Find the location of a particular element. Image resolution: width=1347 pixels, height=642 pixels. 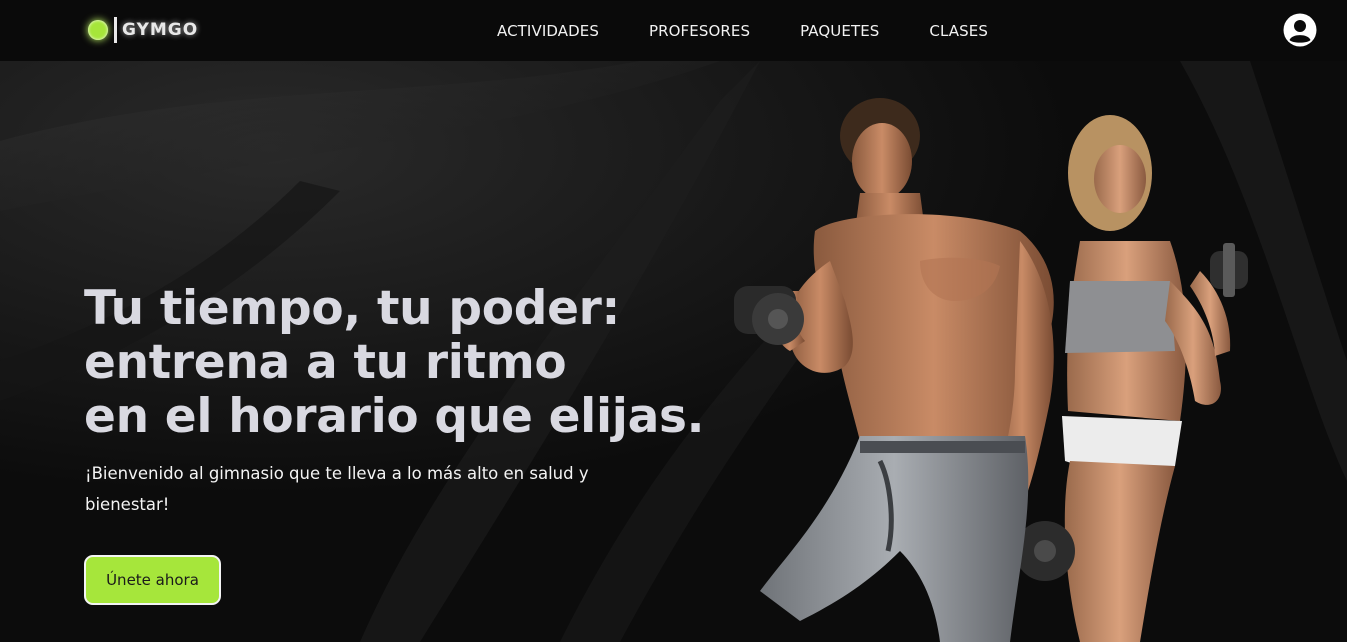

nav-link-profesores: PROFESORES is located at coordinates (699, 31).